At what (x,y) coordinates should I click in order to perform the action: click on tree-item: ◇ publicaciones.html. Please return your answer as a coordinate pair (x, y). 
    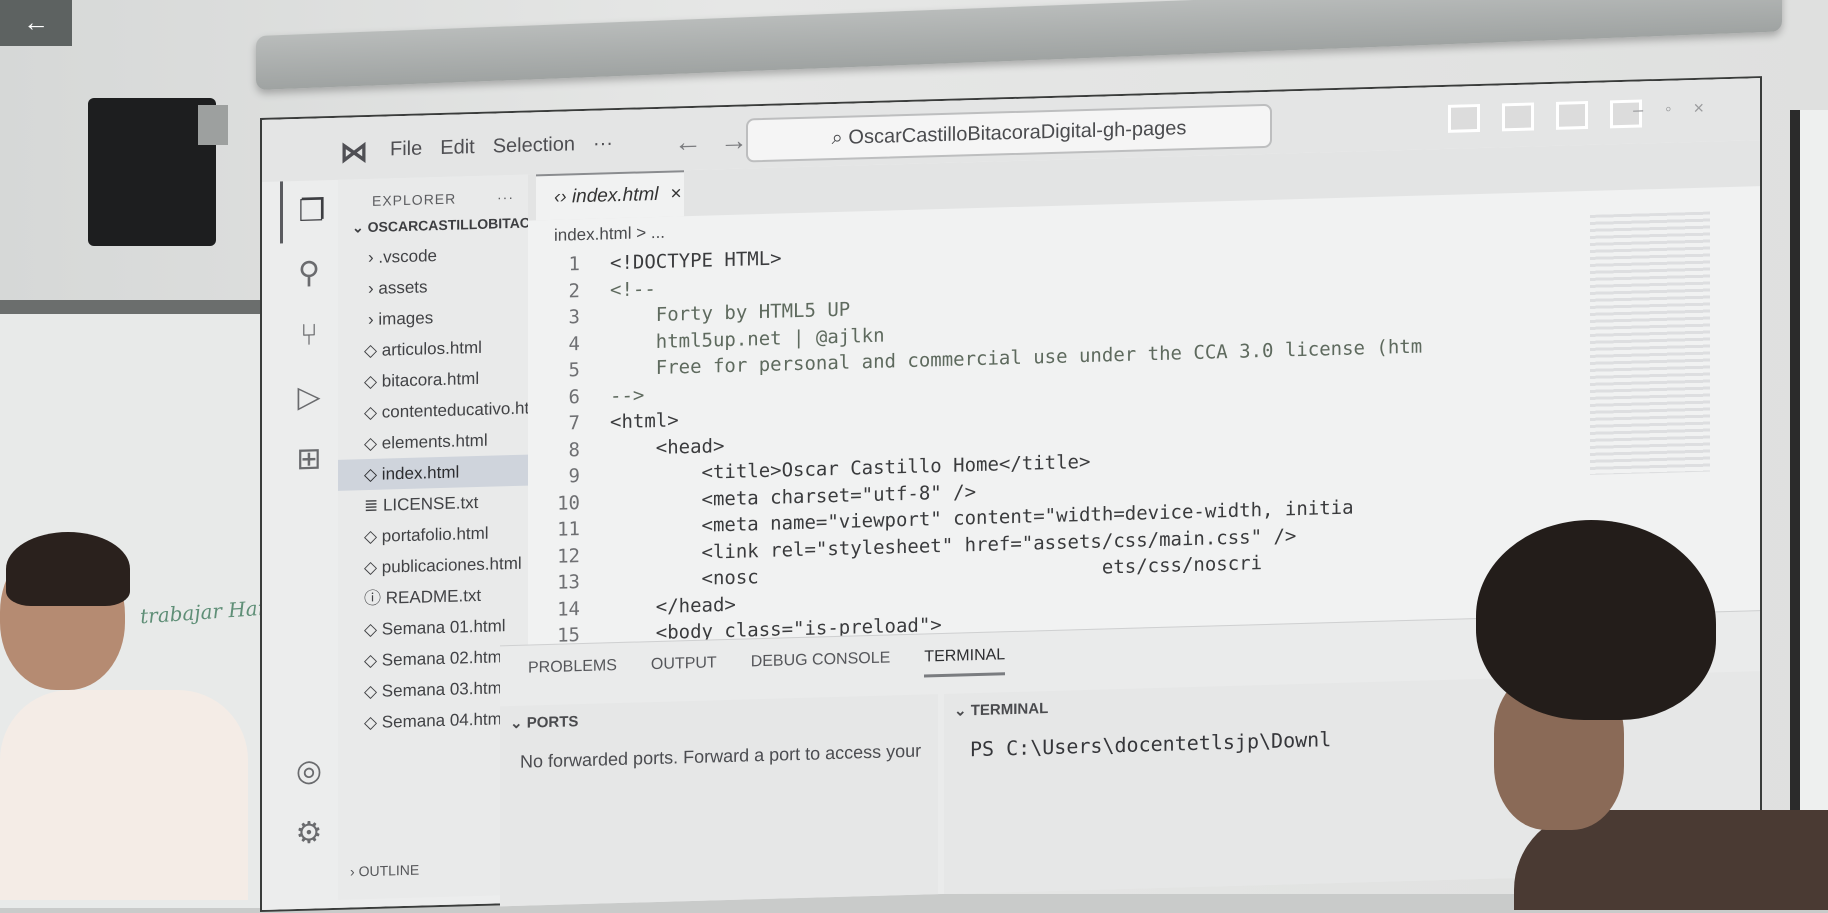
    Looking at the image, I should click on (433, 566).